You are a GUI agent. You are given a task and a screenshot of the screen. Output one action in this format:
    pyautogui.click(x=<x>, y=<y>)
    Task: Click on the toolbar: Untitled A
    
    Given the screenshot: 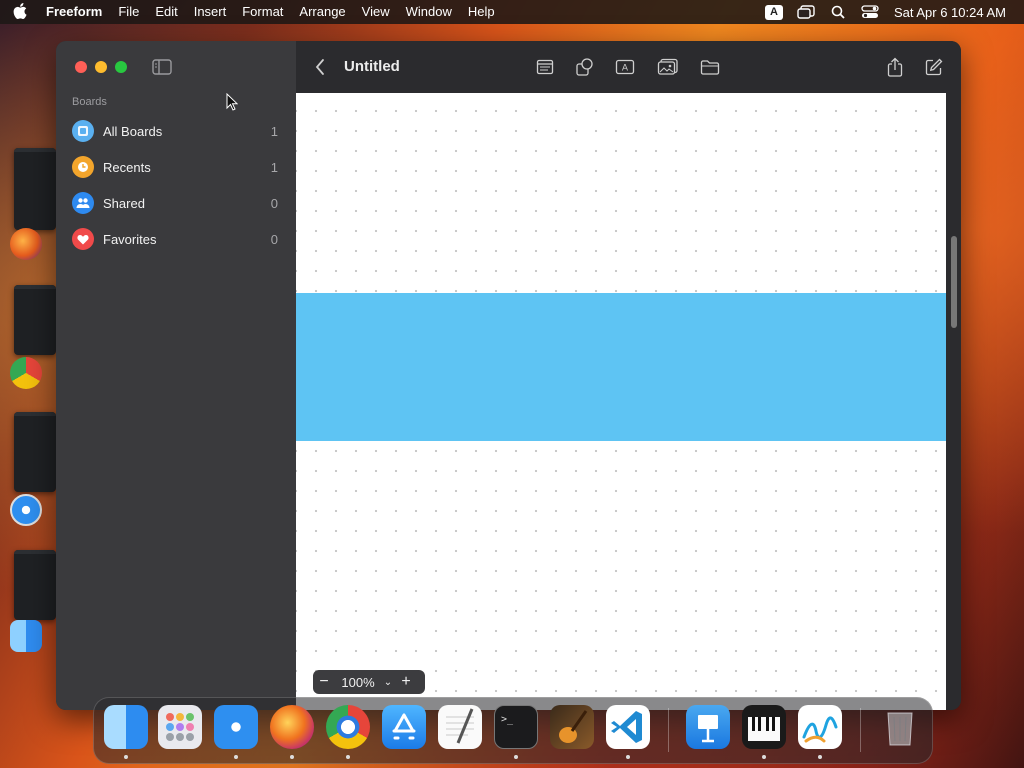 What is the action you would take?
    pyautogui.click(x=628, y=67)
    